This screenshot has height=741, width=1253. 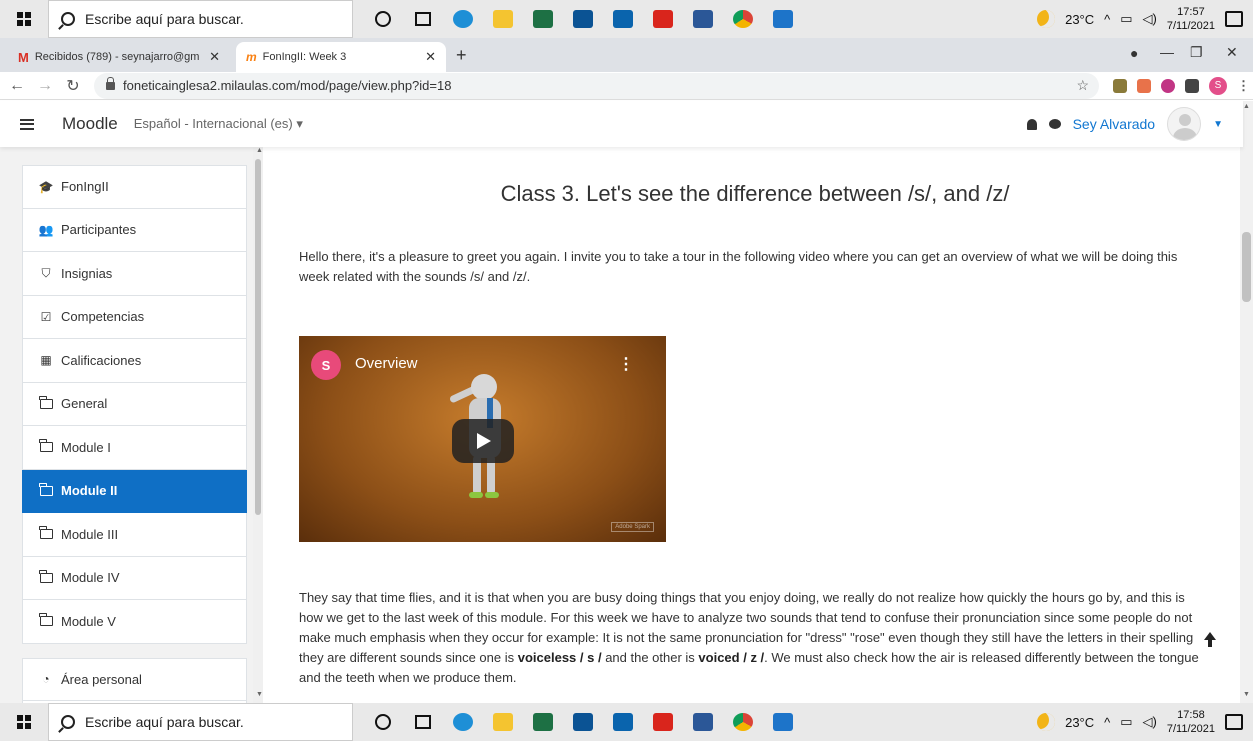 What do you see at coordinates (1082, 85) in the screenshot?
I see `bookmark-star-icon: ☆` at bounding box center [1082, 85].